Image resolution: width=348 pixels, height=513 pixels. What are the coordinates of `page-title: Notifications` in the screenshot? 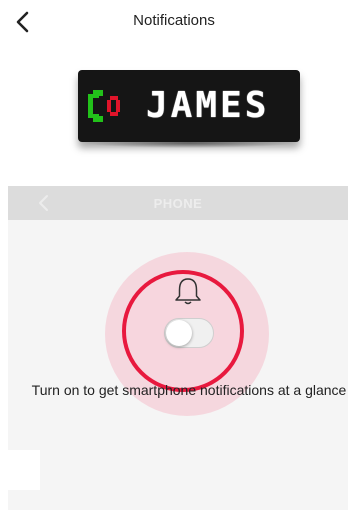 It's located at (174, 20).